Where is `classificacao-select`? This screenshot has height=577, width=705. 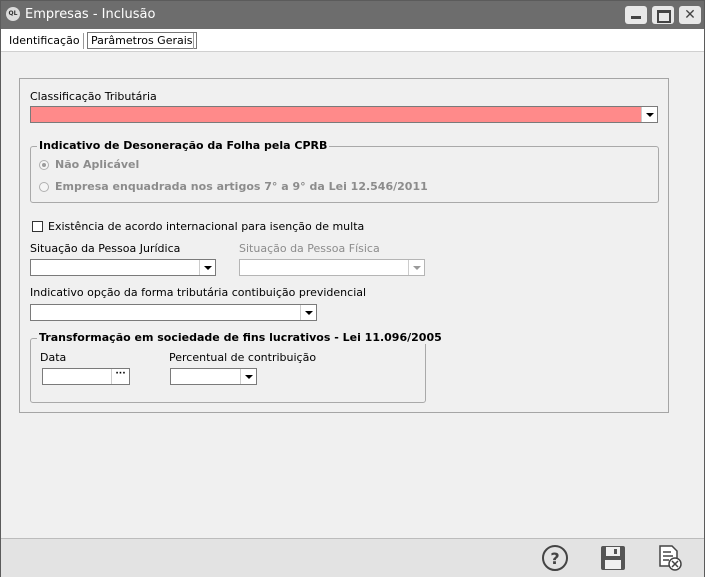 classificacao-select is located at coordinates (344, 114).